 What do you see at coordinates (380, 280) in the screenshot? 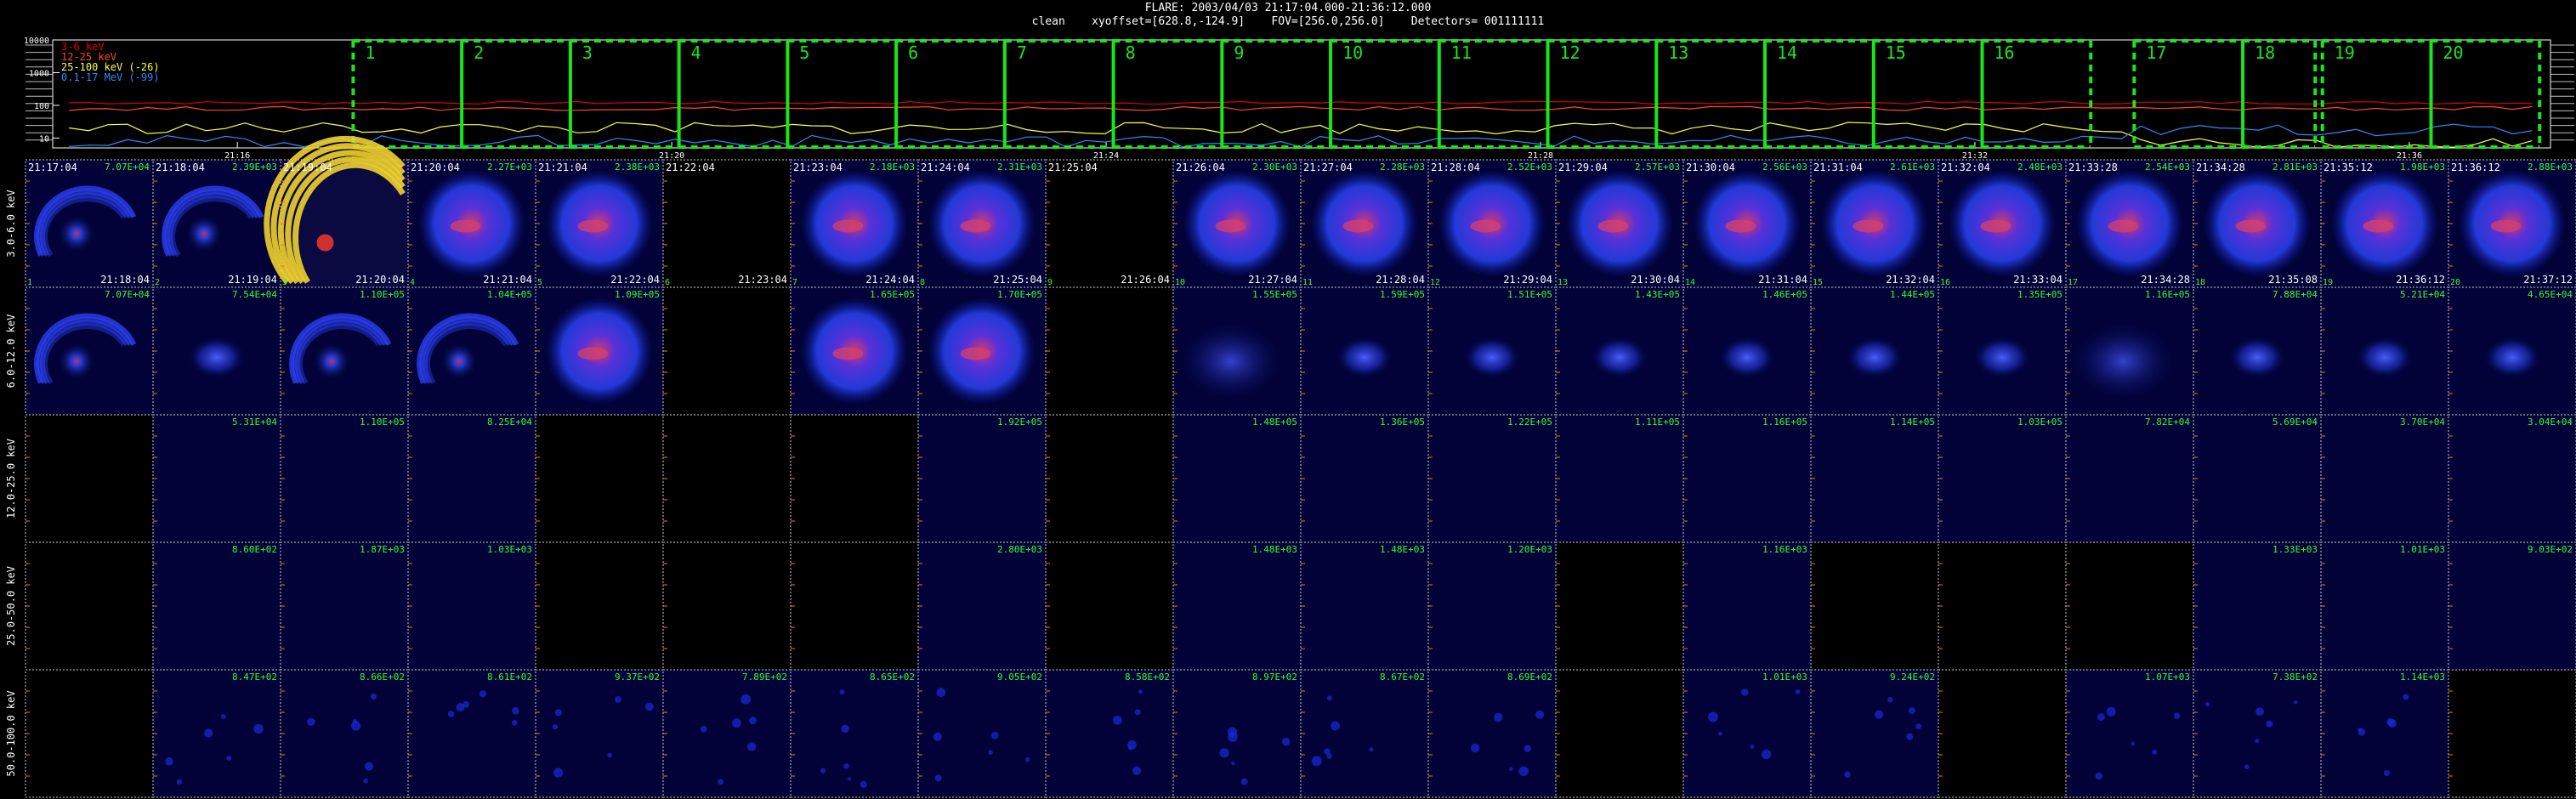
I see `end-time-label: 21:20:04` at bounding box center [380, 280].